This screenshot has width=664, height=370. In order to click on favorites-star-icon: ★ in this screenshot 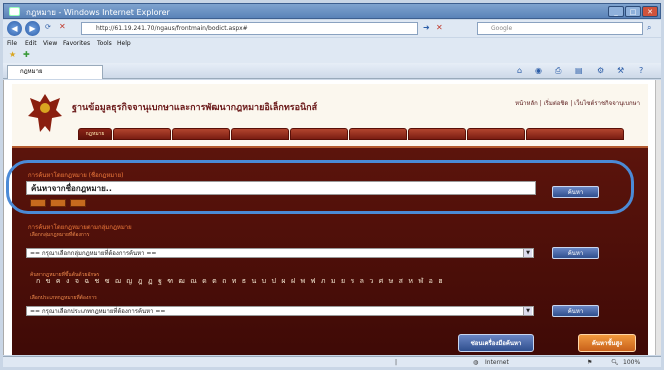, I will do `click(12, 54)`.